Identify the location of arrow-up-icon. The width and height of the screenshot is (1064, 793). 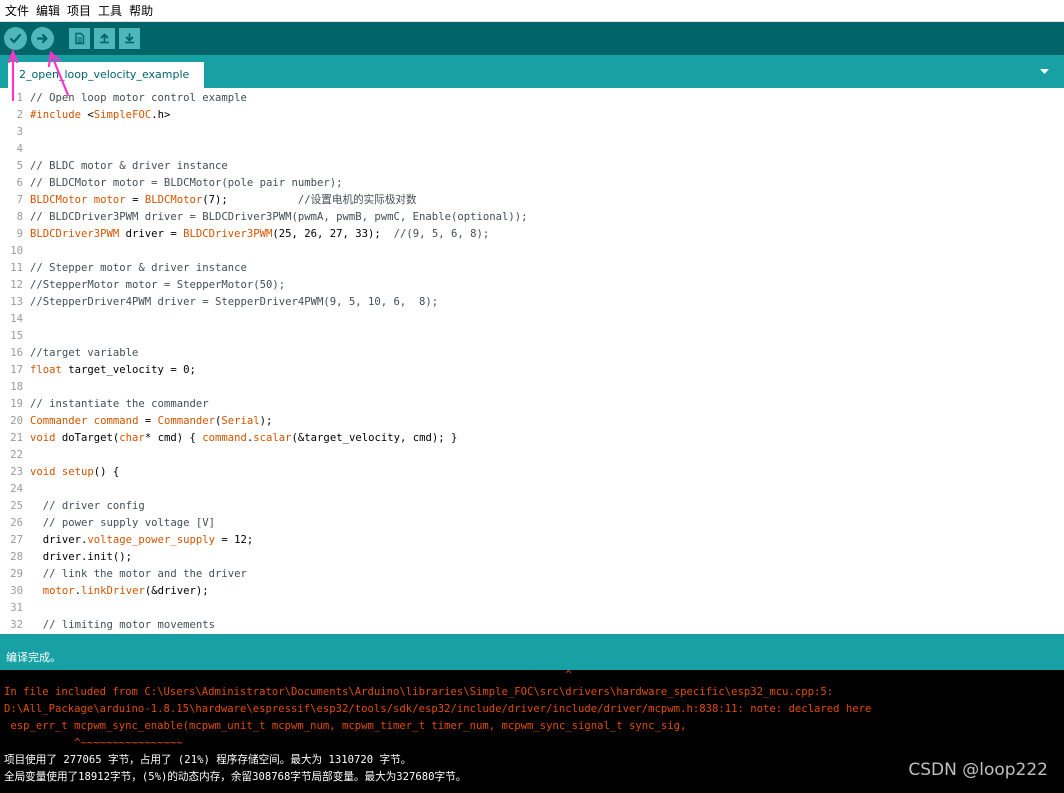
(104, 38).